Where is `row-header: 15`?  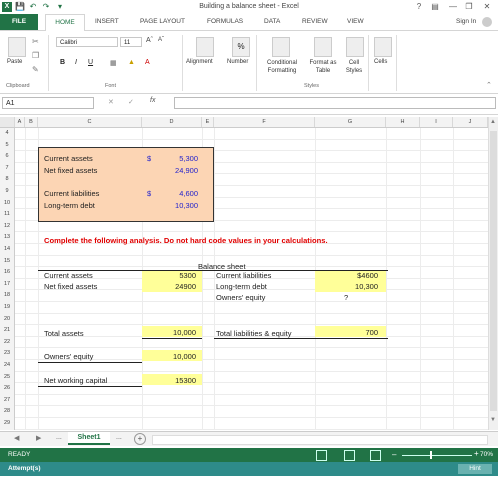 row-header: 15 is located at coordinates (7, 262).